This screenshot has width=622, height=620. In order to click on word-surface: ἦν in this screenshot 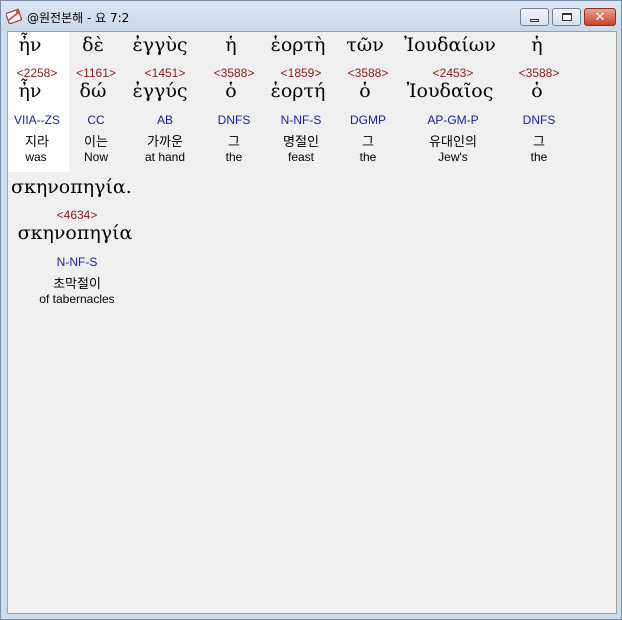, I will do `click(30, 45)`.